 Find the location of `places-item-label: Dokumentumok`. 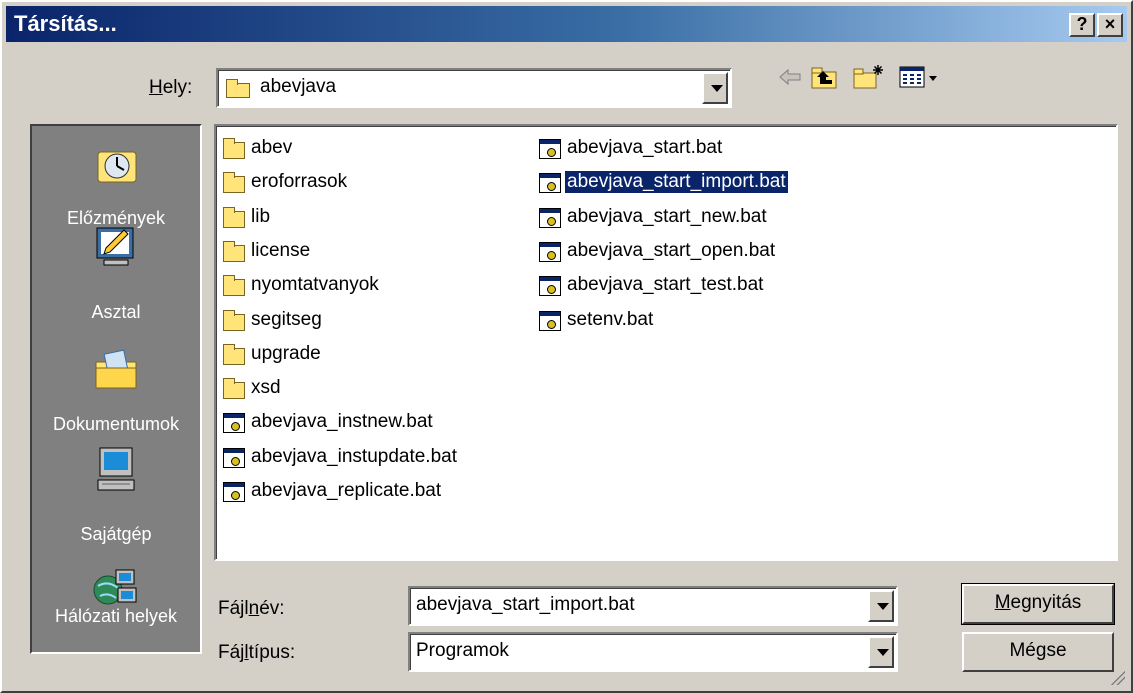

places-item-label: Dokumentumok is located at coordinates (116, 424).